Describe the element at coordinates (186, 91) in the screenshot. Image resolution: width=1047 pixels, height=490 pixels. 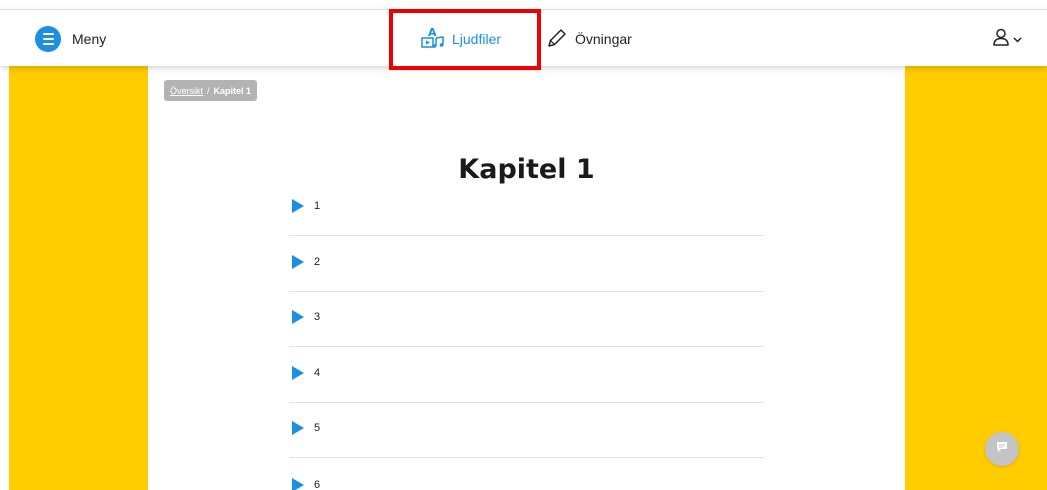
I see `breadcrumb-link-oversikt: Översikt` at that location.